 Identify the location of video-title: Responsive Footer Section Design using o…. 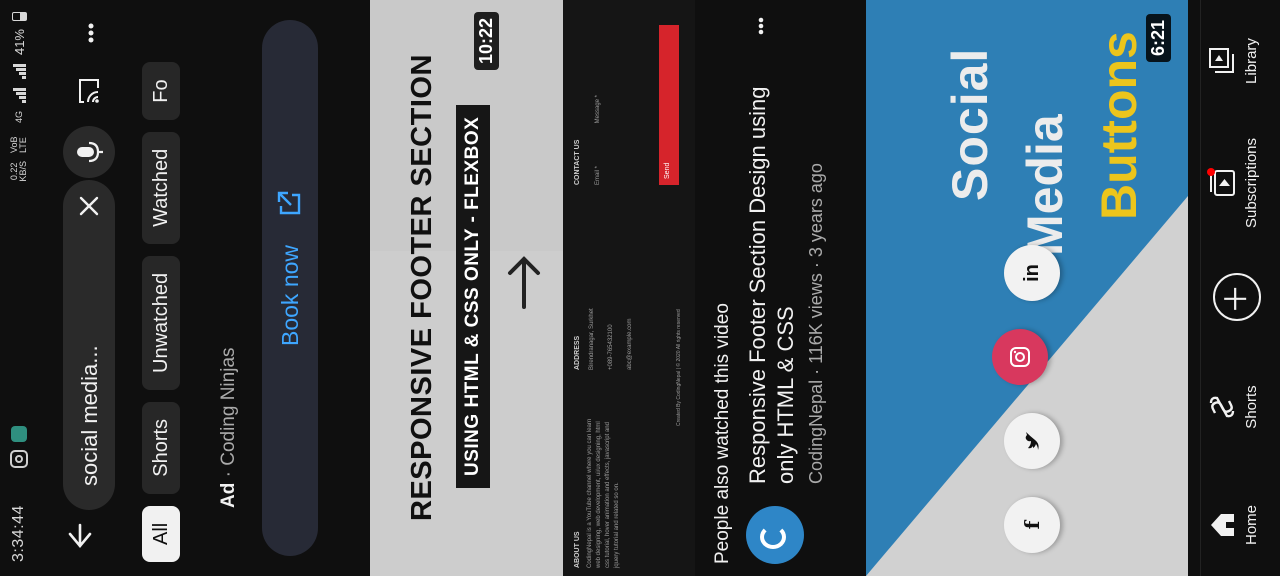
(772, 279).